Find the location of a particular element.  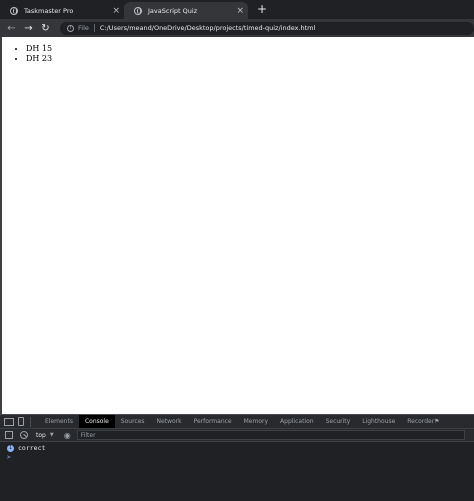

eye-icon: ◉ is located at coordinates (67, 435).